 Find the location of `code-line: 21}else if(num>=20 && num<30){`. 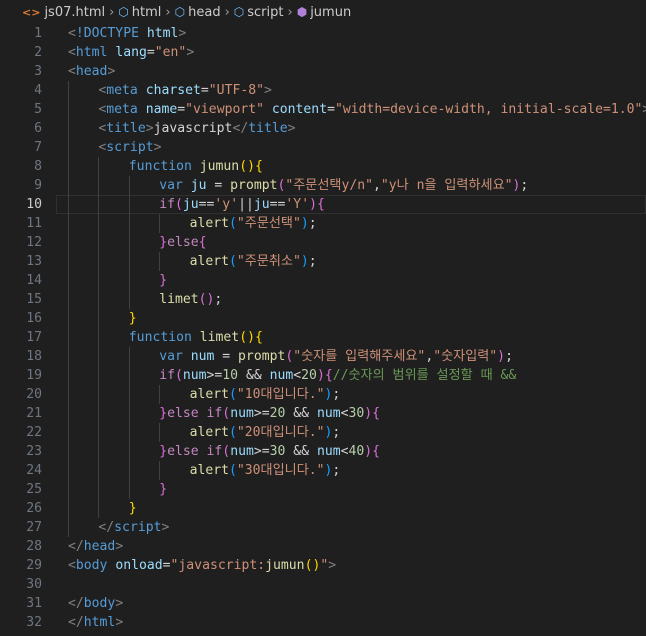

code-line: 21}else if(num>=20 && num<30){ is located at coordinates (323, 413).